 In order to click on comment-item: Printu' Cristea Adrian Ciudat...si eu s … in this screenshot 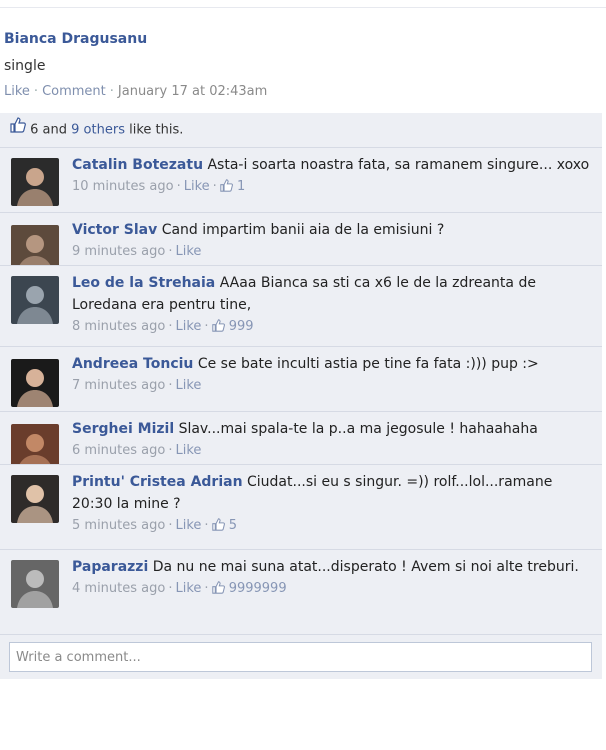, I will do `click(301, 506)`.